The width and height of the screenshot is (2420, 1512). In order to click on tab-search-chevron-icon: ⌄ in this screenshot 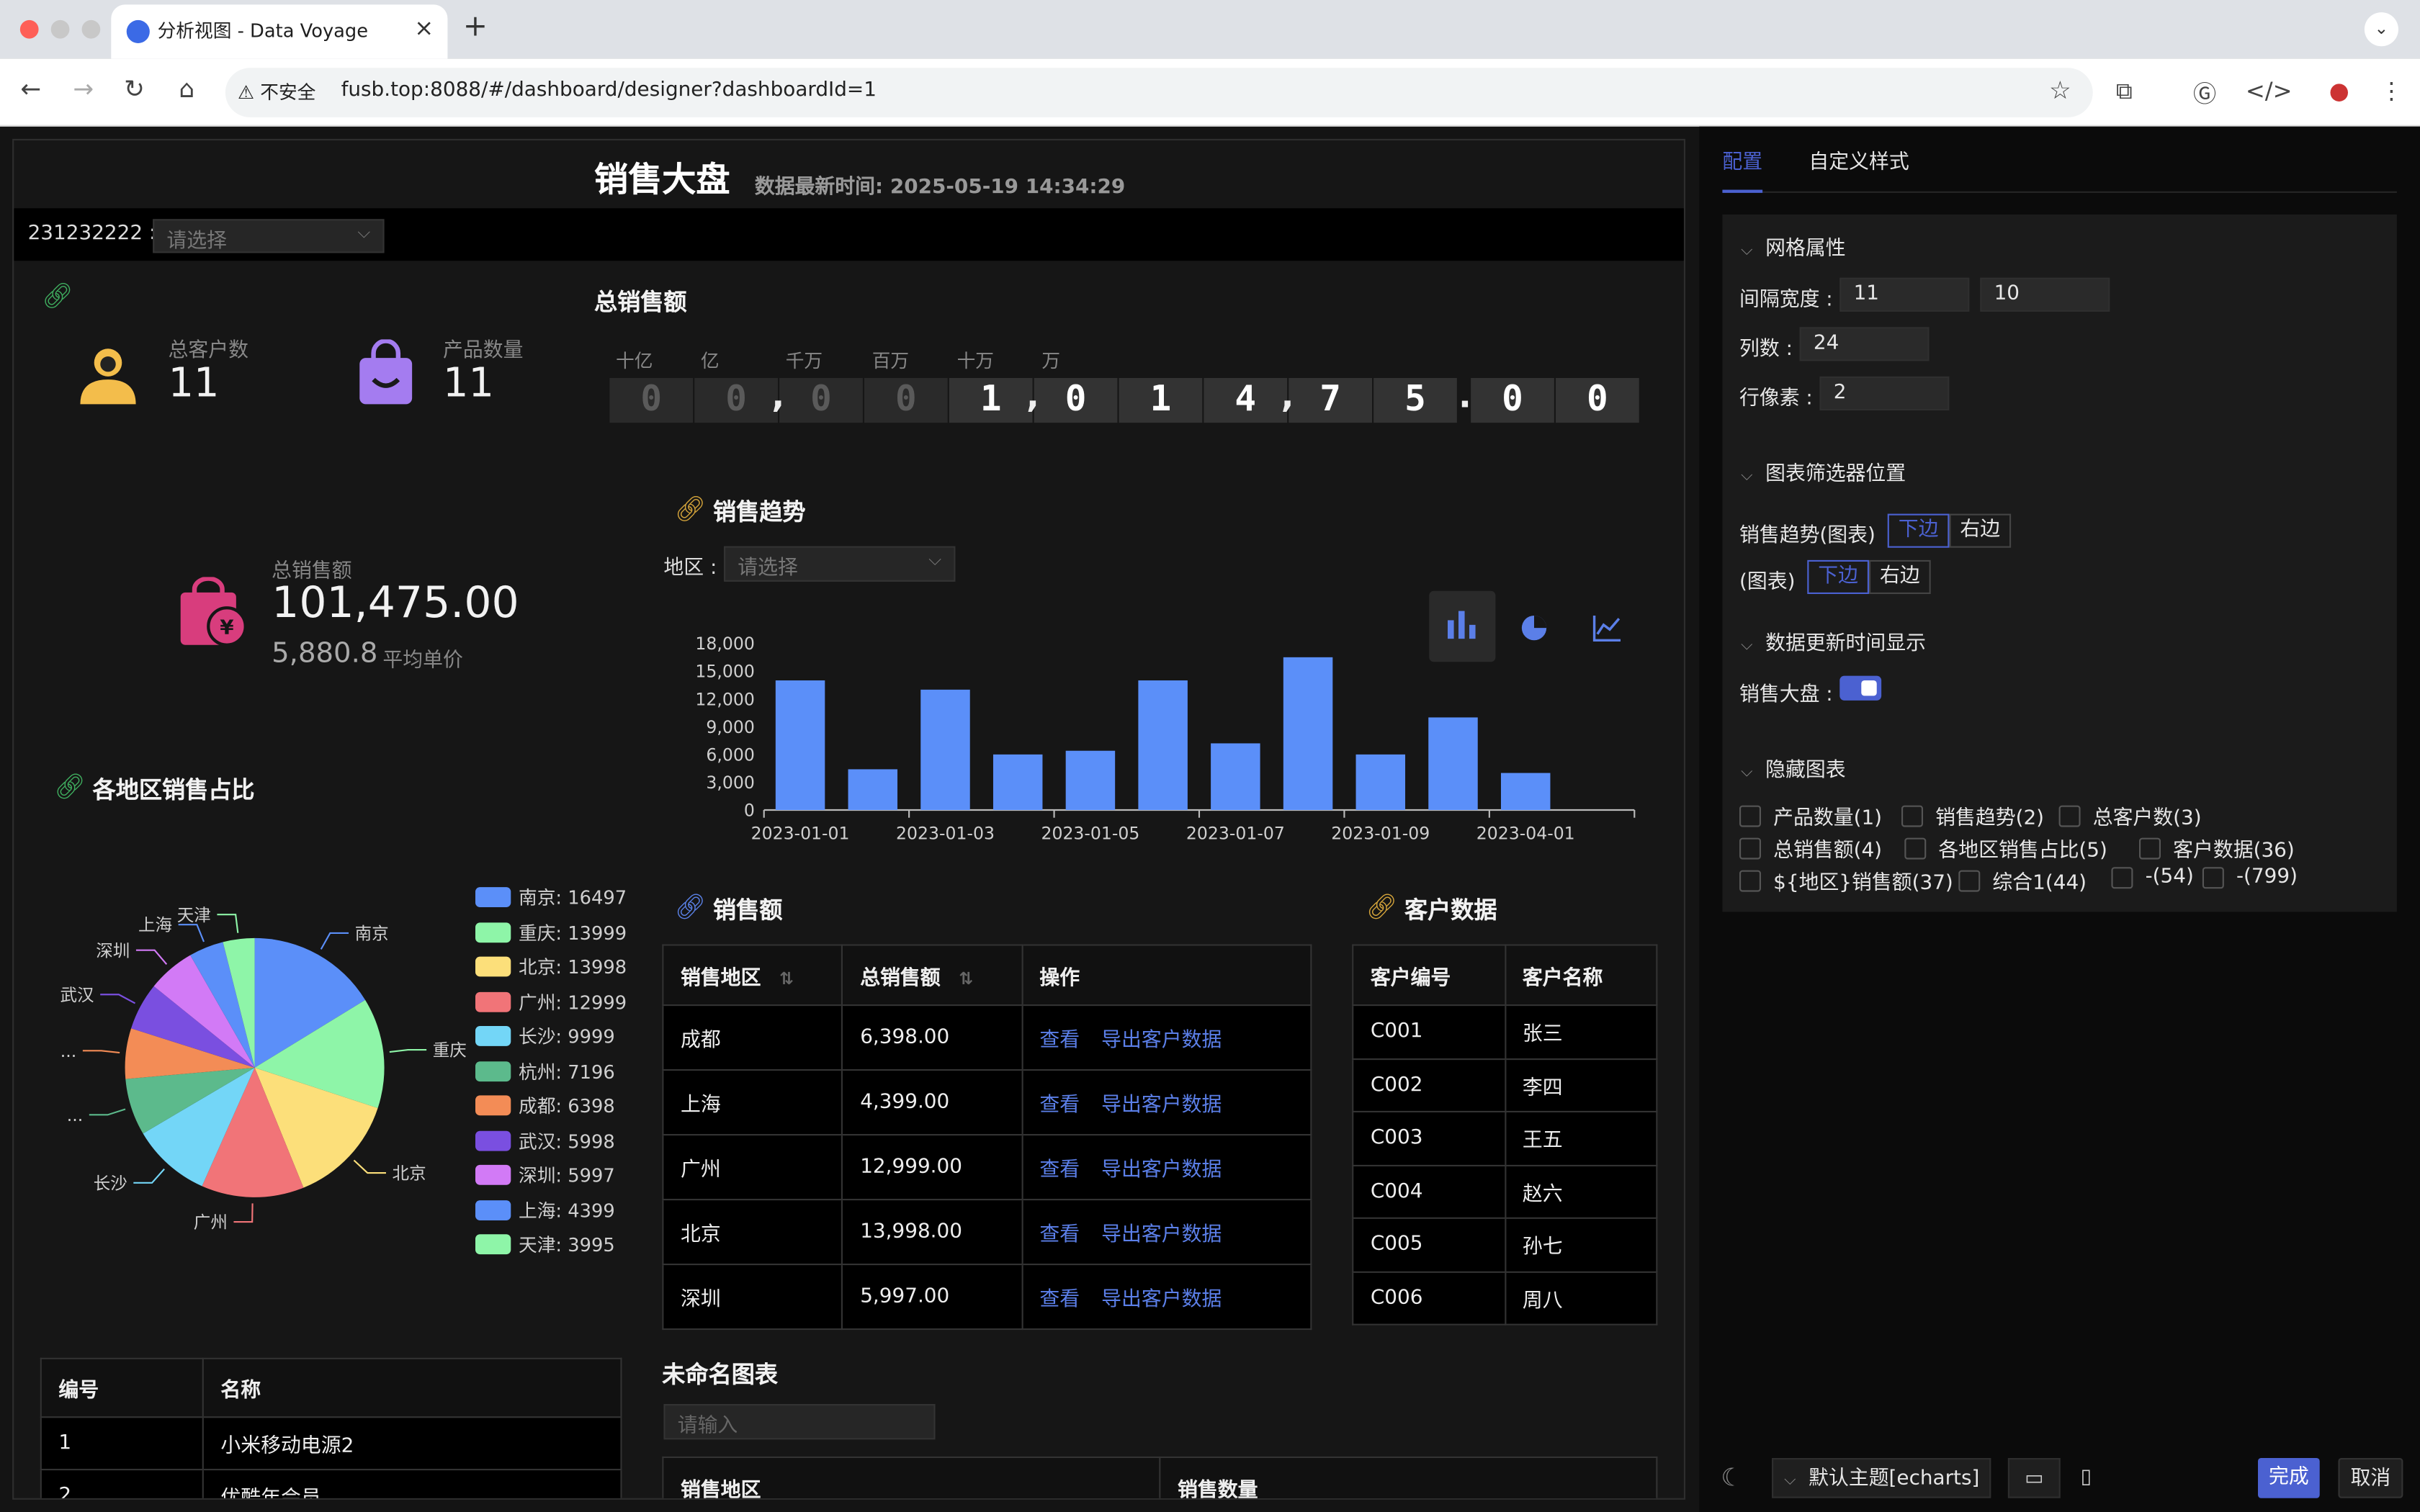, I will do `click(2381, 29)`.